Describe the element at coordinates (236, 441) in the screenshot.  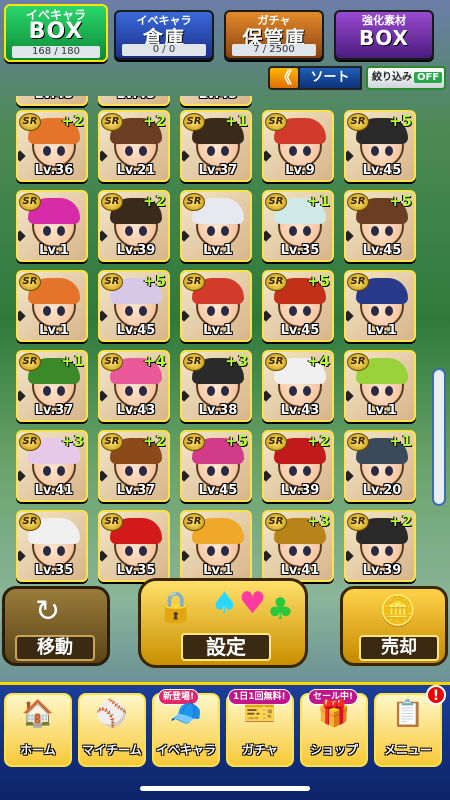
I see `plus-level: +5` at that location.